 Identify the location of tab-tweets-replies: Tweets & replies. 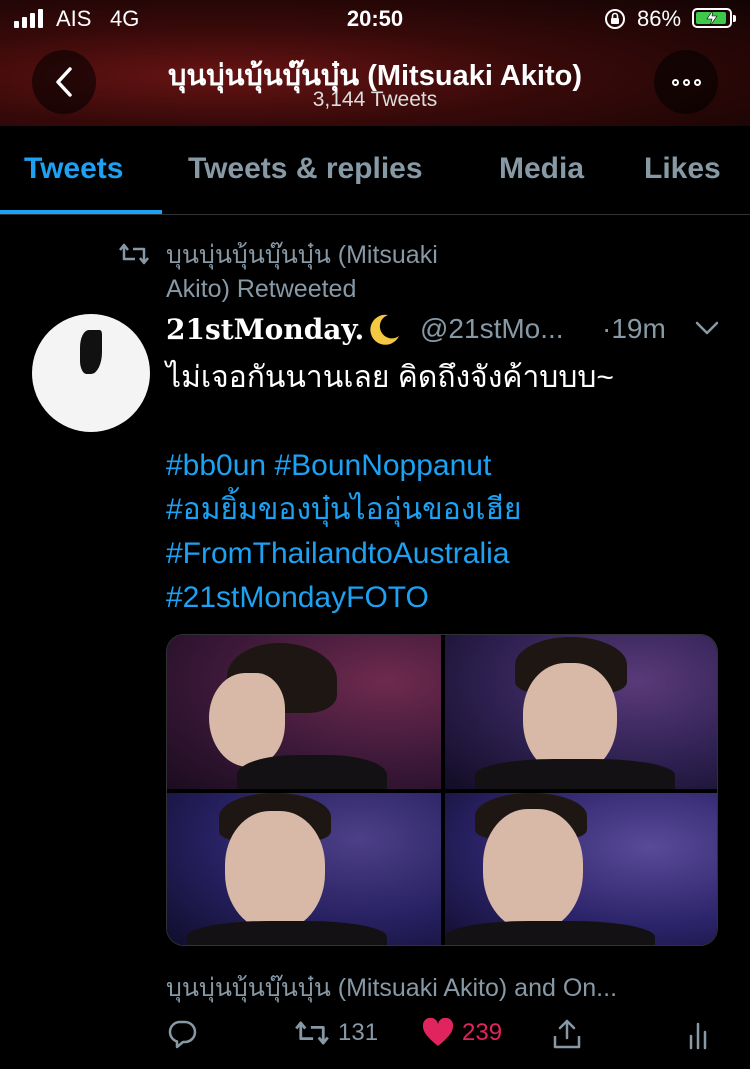
(305, 169).